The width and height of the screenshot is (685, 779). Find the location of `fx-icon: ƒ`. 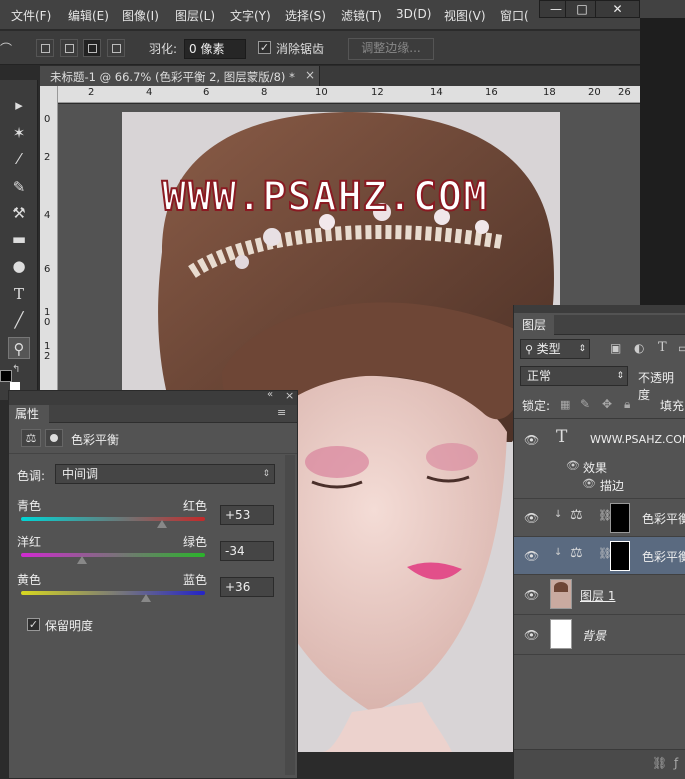

fx-icon: ƒ is located at coordinates (676, 763).